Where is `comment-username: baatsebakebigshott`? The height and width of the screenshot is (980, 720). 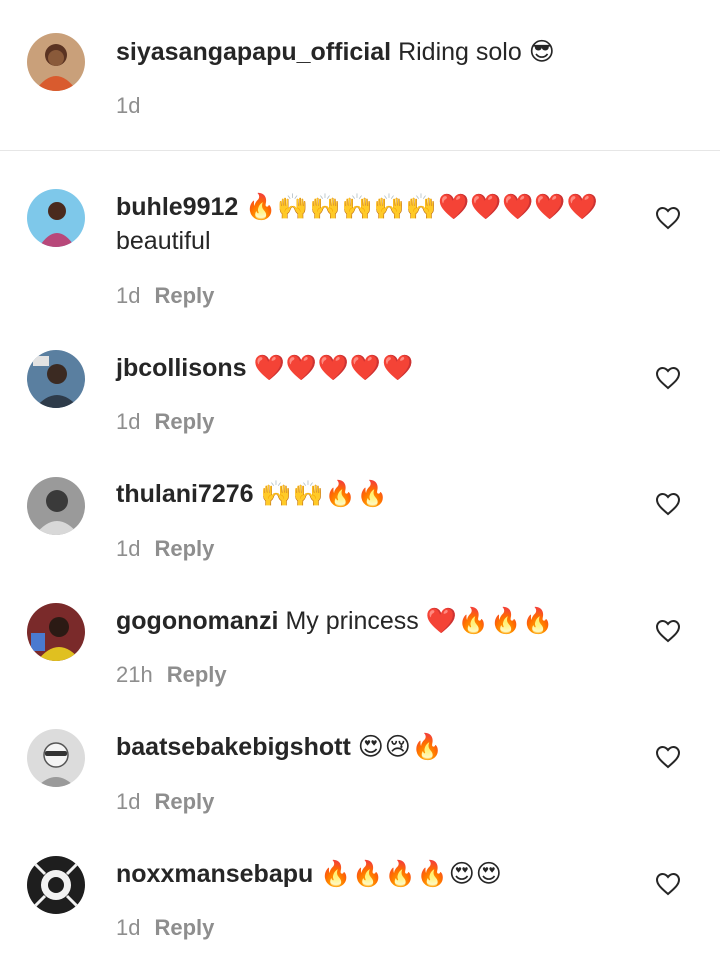
comment-username: baatsebakebigshott is located at coordinates (233, 747).